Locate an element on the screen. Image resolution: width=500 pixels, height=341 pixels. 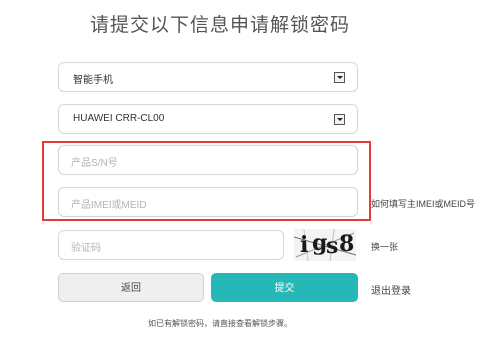
captcha-input: 验证码 is located at coordinates (171, 245).